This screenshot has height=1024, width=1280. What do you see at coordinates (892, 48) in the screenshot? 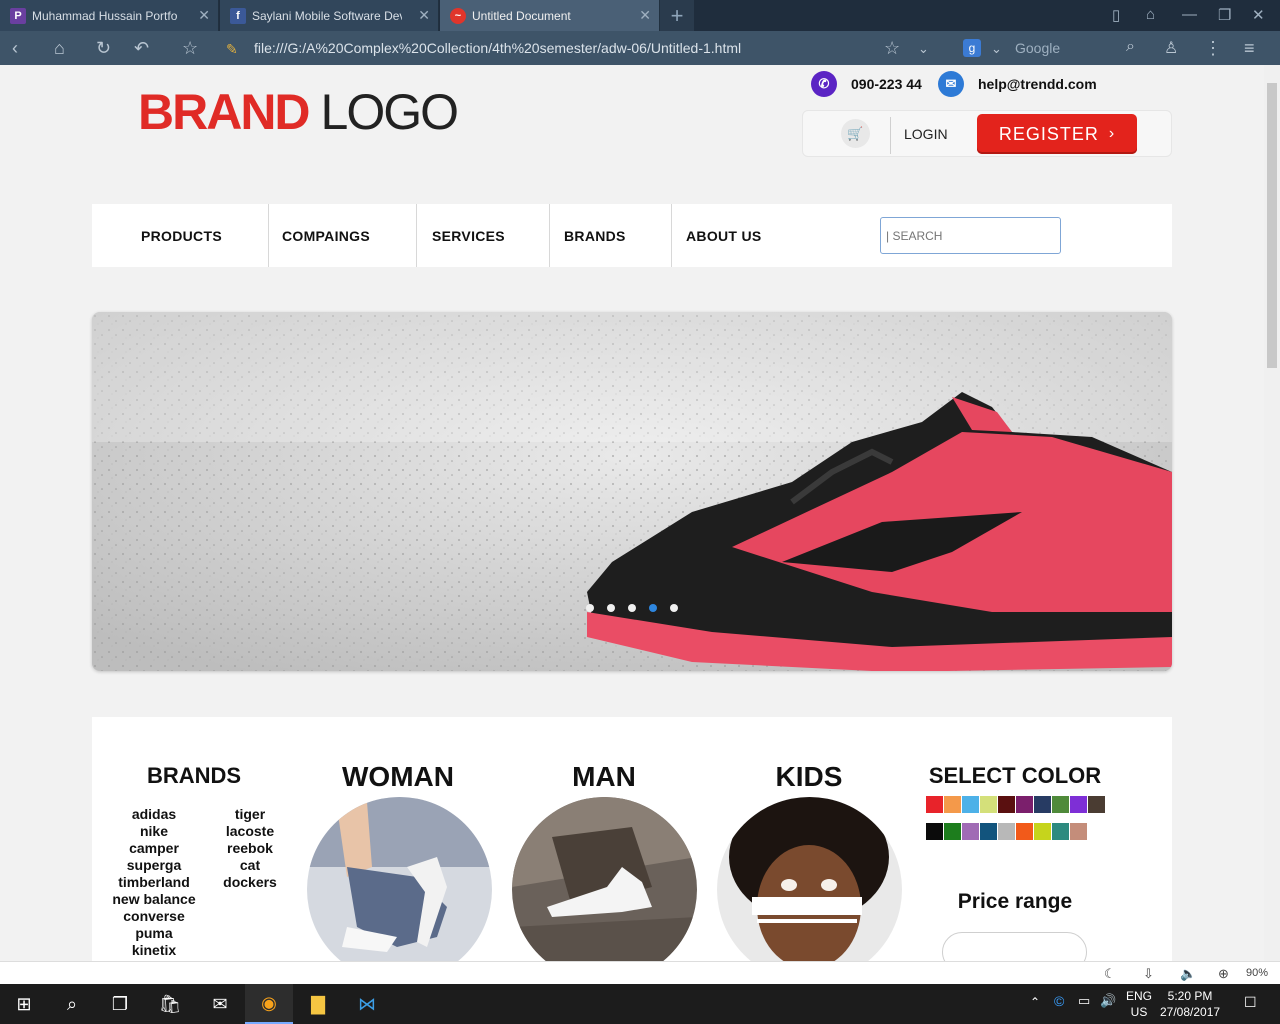
I see `favorite-star-icon: ☆` at bounding box center [892, 48].